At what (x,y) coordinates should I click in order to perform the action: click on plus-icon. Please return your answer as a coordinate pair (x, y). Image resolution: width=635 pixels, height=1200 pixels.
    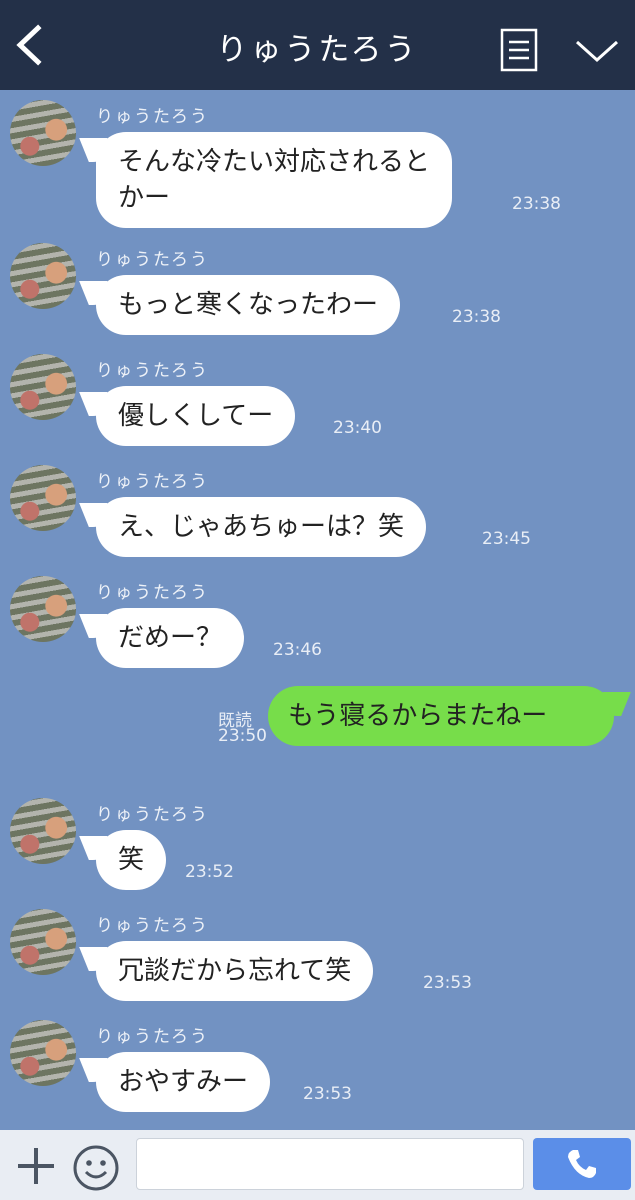
    Looking at the image, I should click on (36, 1166).